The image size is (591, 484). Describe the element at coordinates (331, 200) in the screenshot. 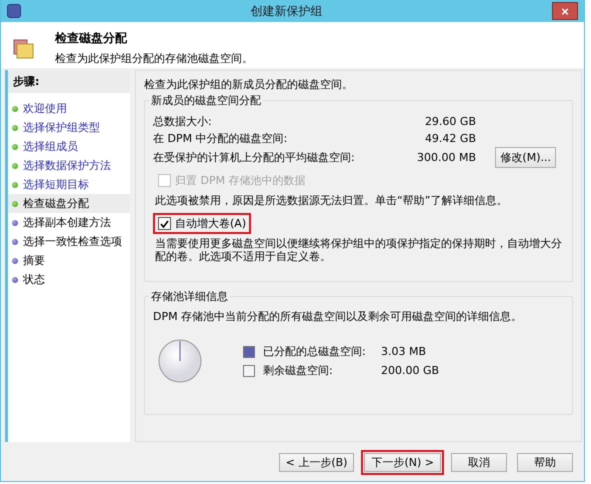

I see `option-note: 此选项被禁用，原因是所选数据源无法归置。单击“帮助”了解详细信息。` at that location.